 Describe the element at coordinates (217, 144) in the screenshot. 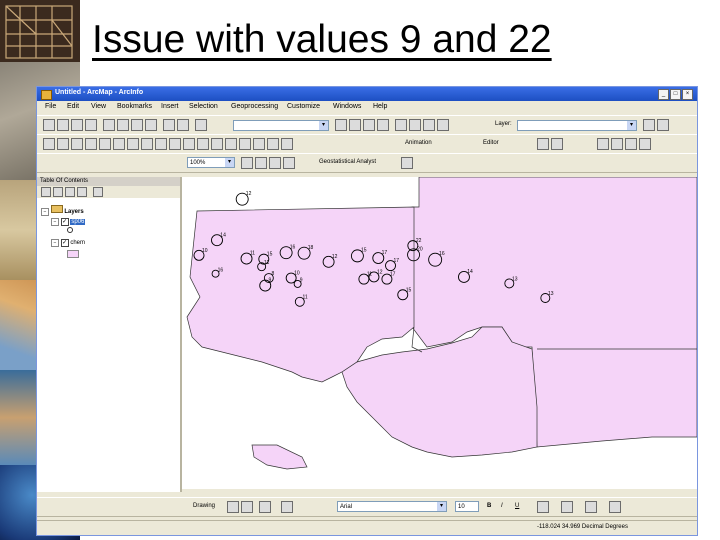

I see `find-icon` at that location.